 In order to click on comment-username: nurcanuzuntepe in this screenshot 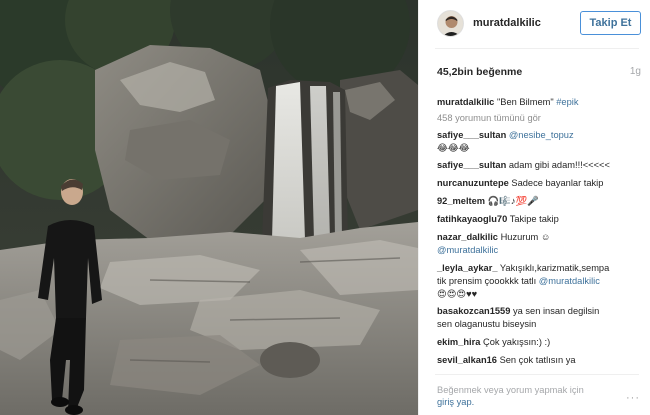, I will do `click(473, 183)`.